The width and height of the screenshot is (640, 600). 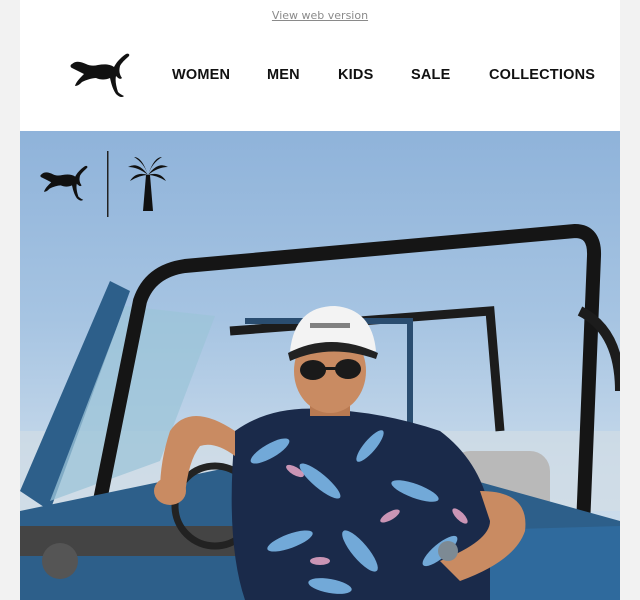 What do you see at coordinates (320, 15) in the screenshot?
I see `view-web-version-link: View web version` at bounding box center [320, 15].